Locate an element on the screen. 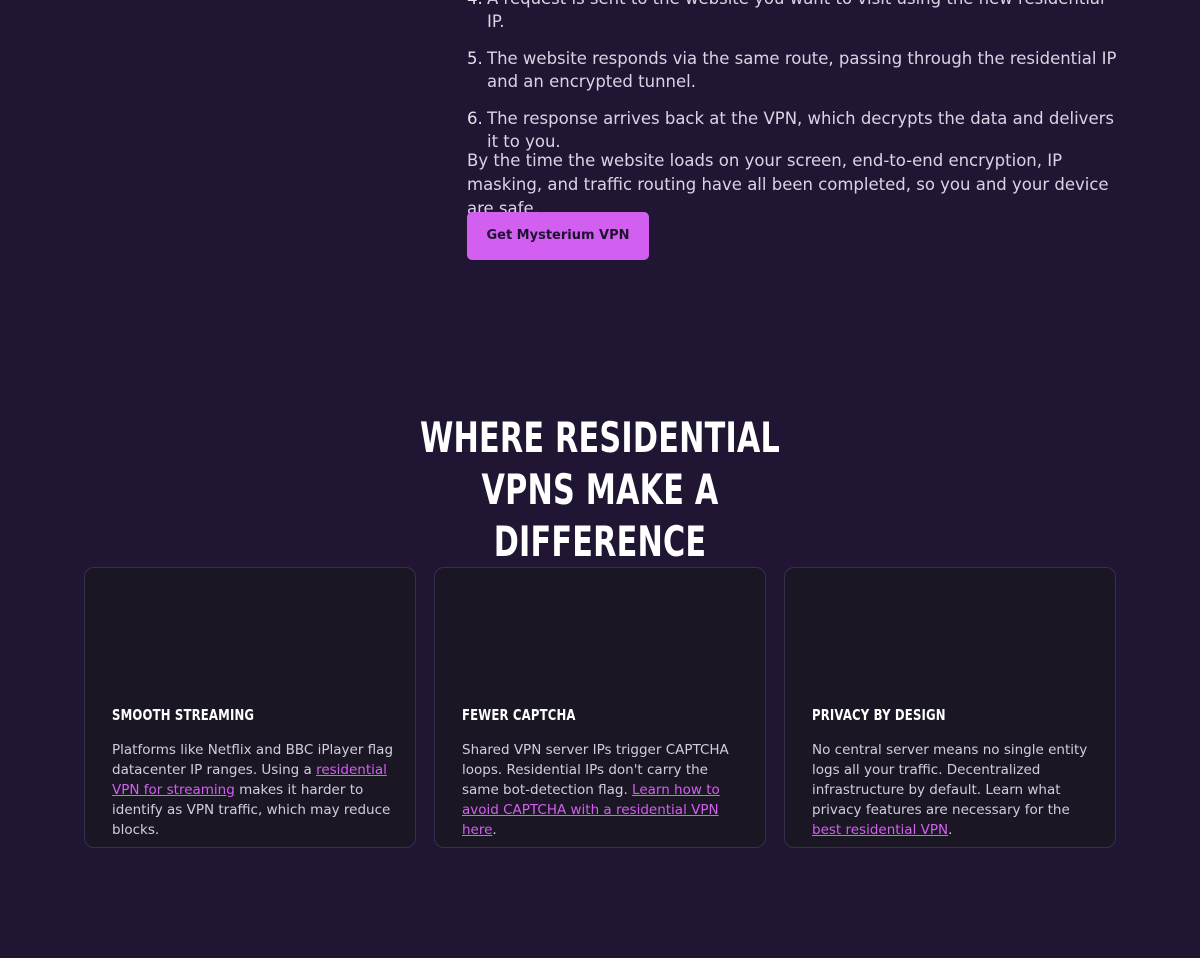 This screenshot has width=1200, height=958. best-residential-vpn-link: best residential VPN is located at coordinates (880, 830).